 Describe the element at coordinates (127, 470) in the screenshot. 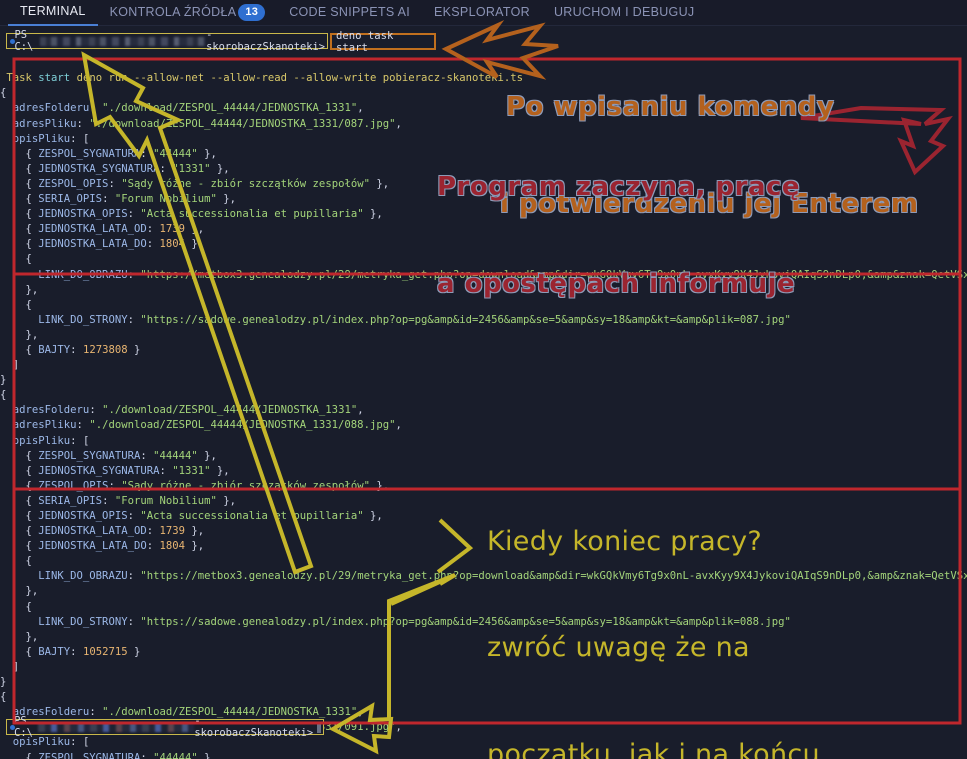

I see `terminal-line: { JEDNOSTKA_SYGNATURA: "1331" },` at that location.